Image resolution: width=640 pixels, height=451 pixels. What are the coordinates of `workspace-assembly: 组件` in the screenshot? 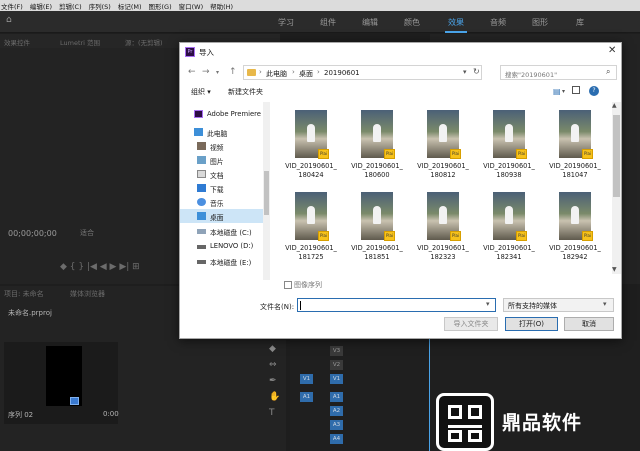 It's located at (328, 22).